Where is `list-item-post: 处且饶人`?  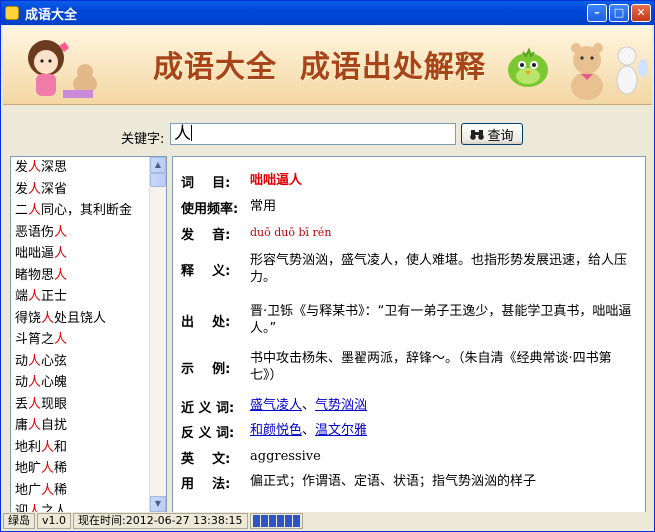
list-item-post: 处且饶人 is located at coordinates (80, 318).